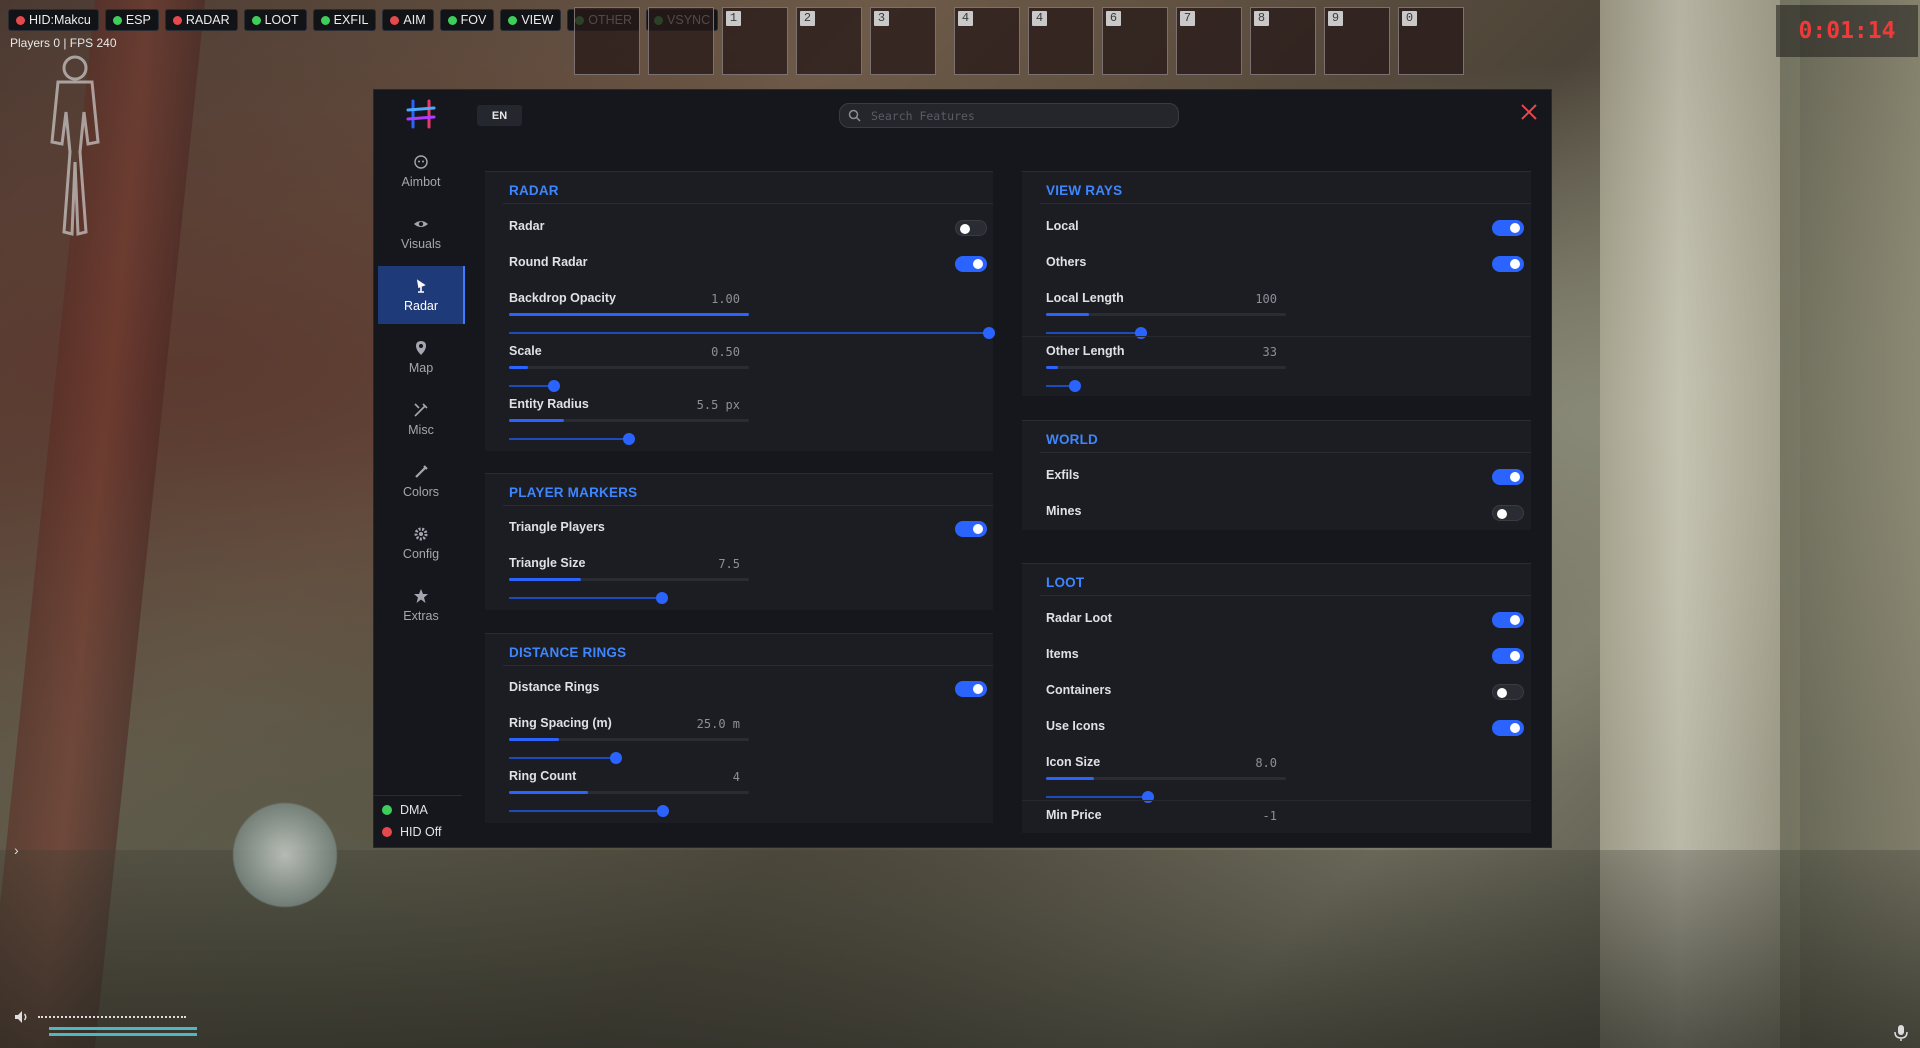 This screenshot has height=1048, width=1920. What do you see at coordinates (1508, 264) in the screenshot?
I see `others-toggle` at bounding box center [1508, 264].